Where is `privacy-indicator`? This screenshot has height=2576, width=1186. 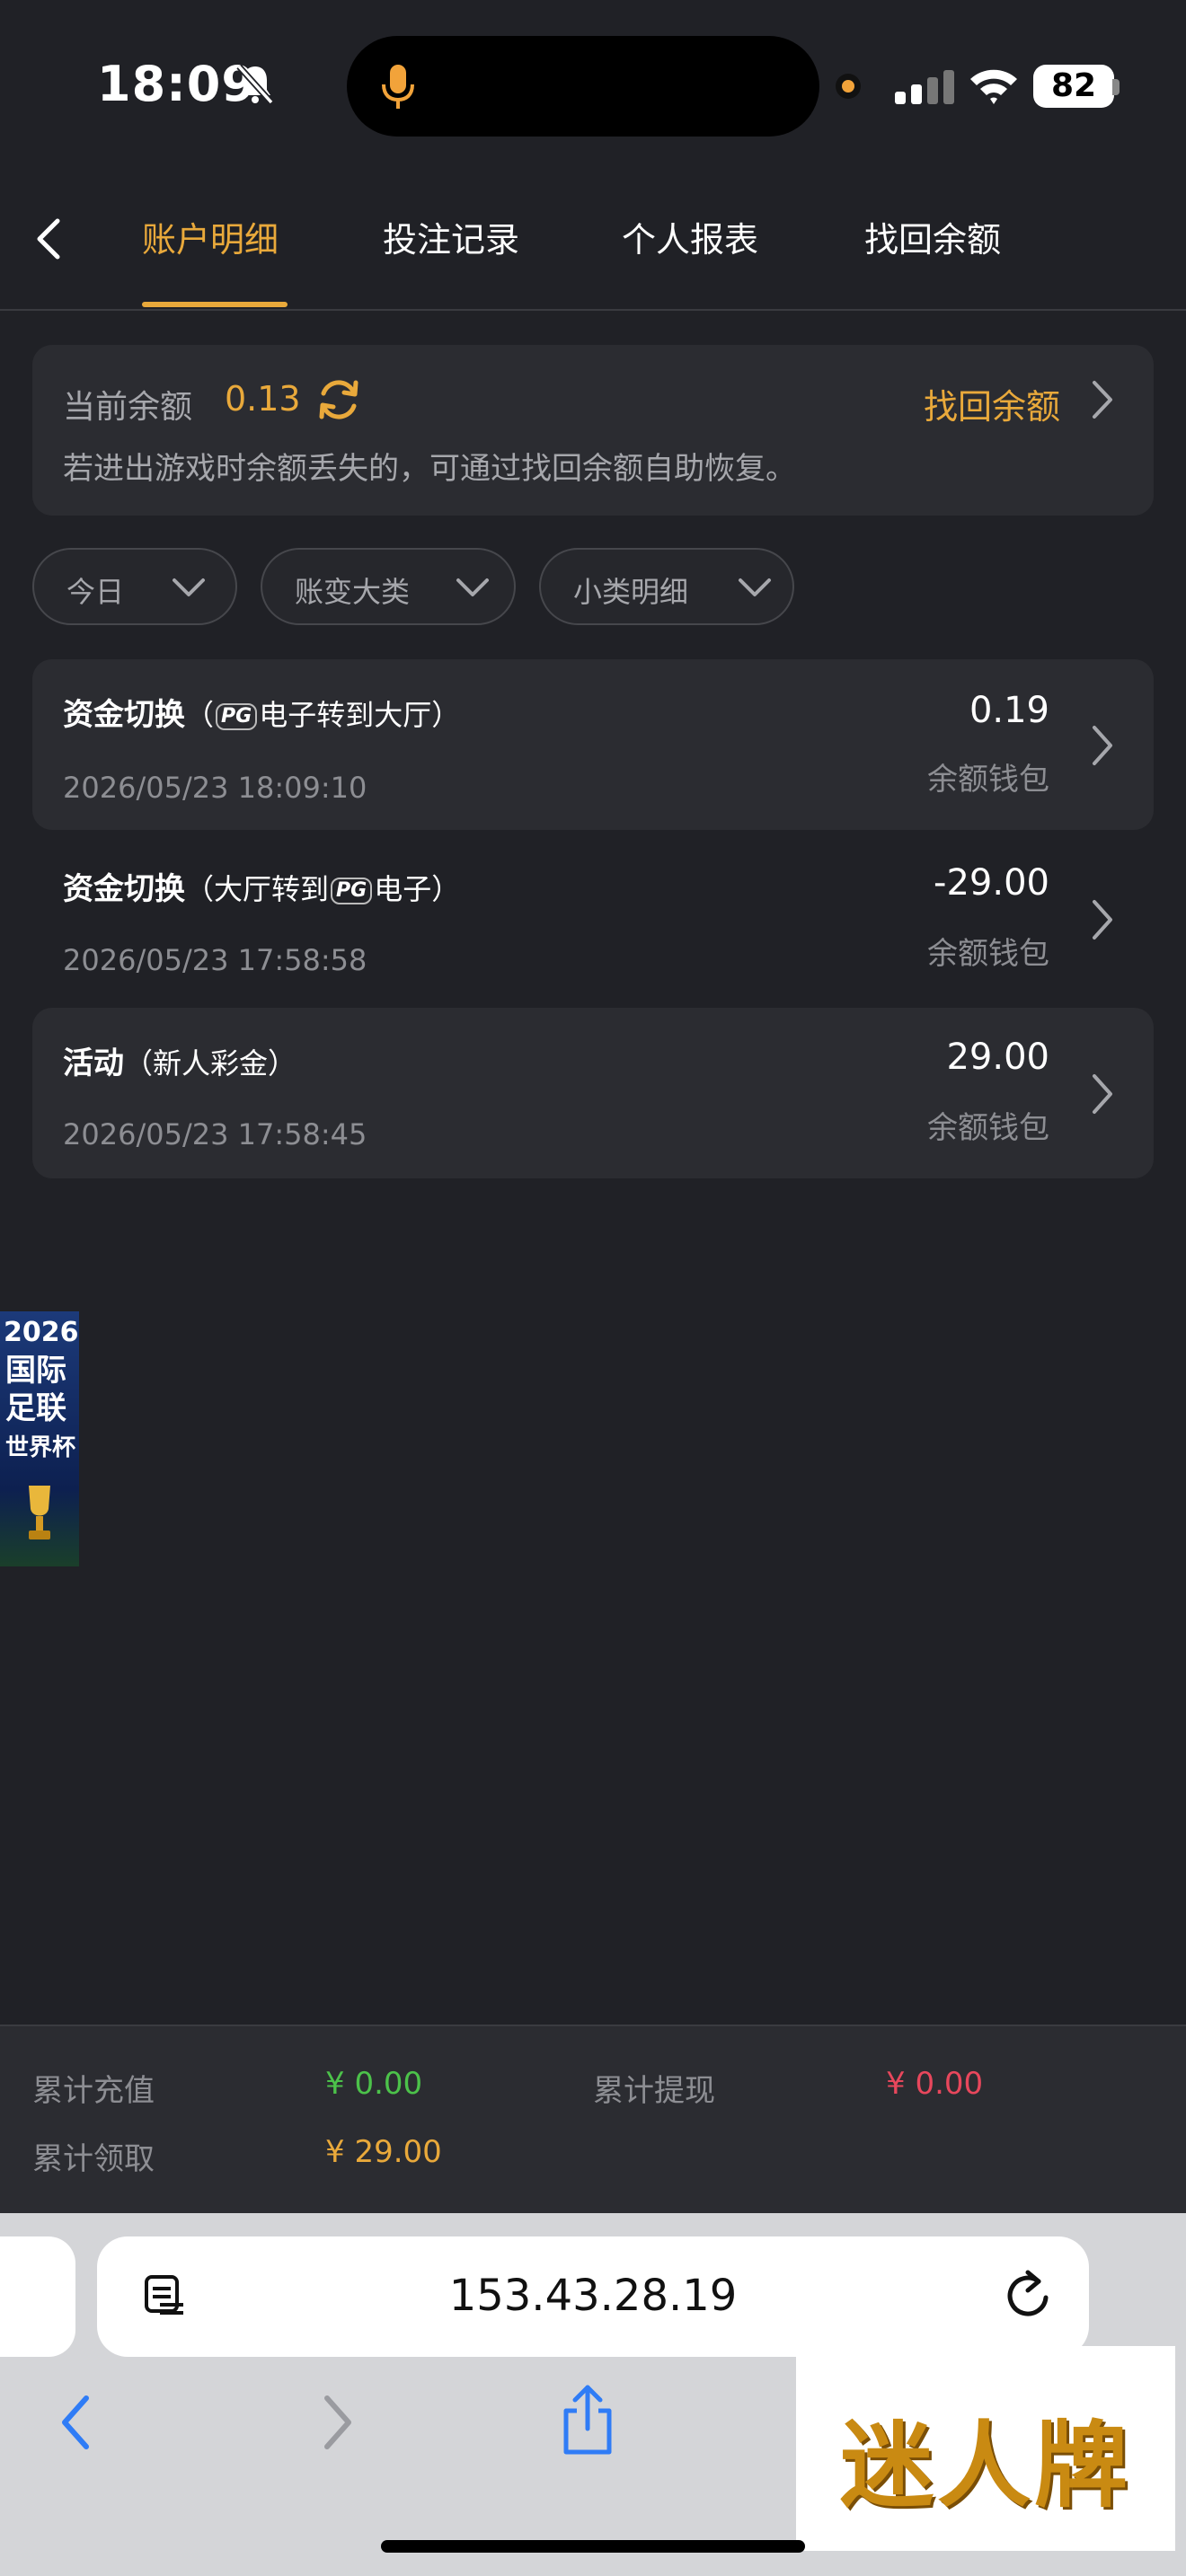 privacy-indicator is located at coordinates (848, 86).